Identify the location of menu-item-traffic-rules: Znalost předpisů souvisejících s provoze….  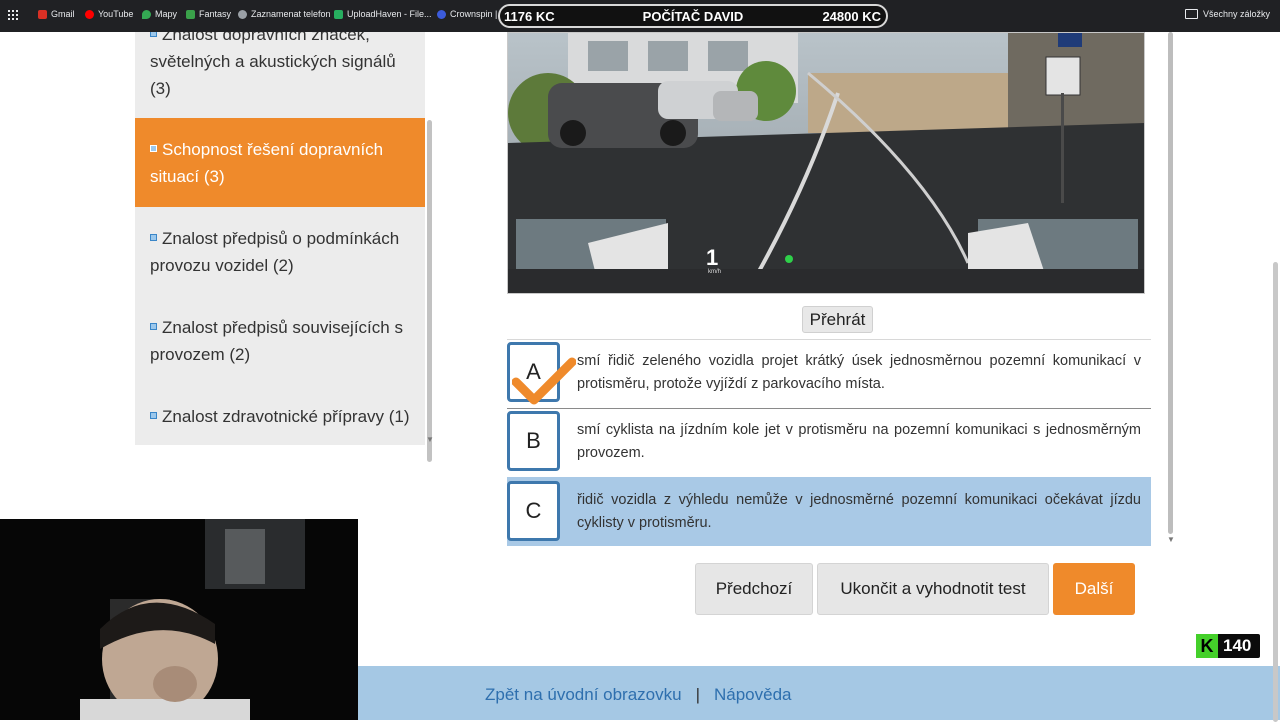
(280, 340).